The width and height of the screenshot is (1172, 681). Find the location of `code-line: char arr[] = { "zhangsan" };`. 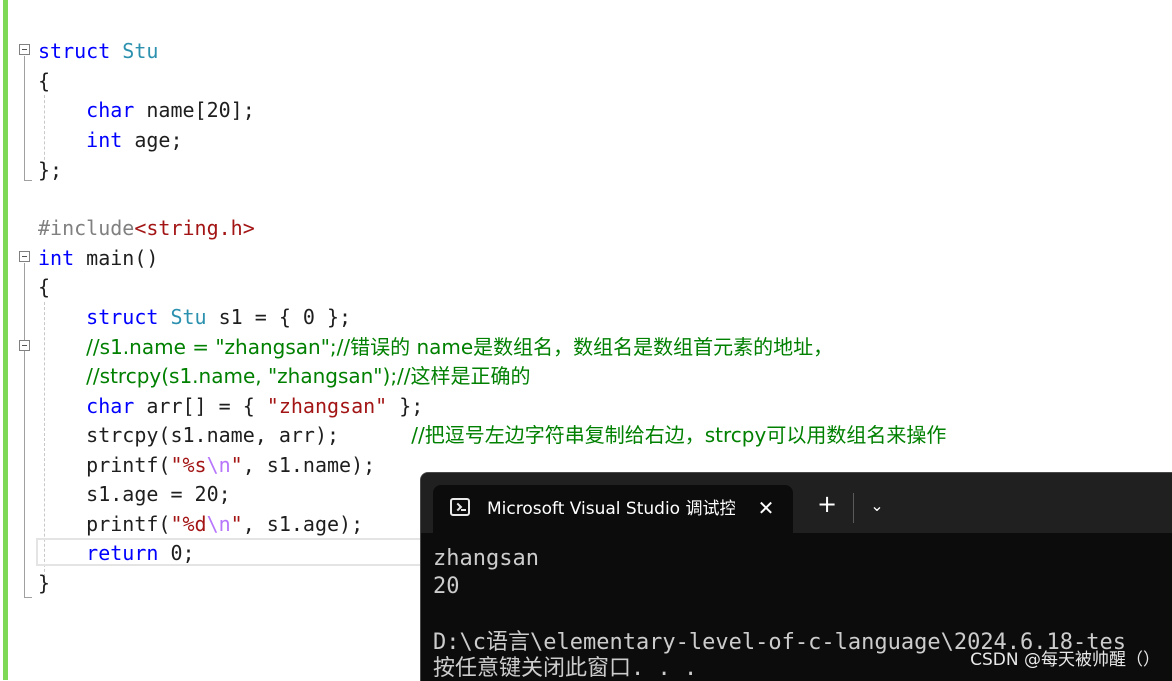

code-line: char arr[] = { "zhangsan" }; is located at coordinates (230, 406).